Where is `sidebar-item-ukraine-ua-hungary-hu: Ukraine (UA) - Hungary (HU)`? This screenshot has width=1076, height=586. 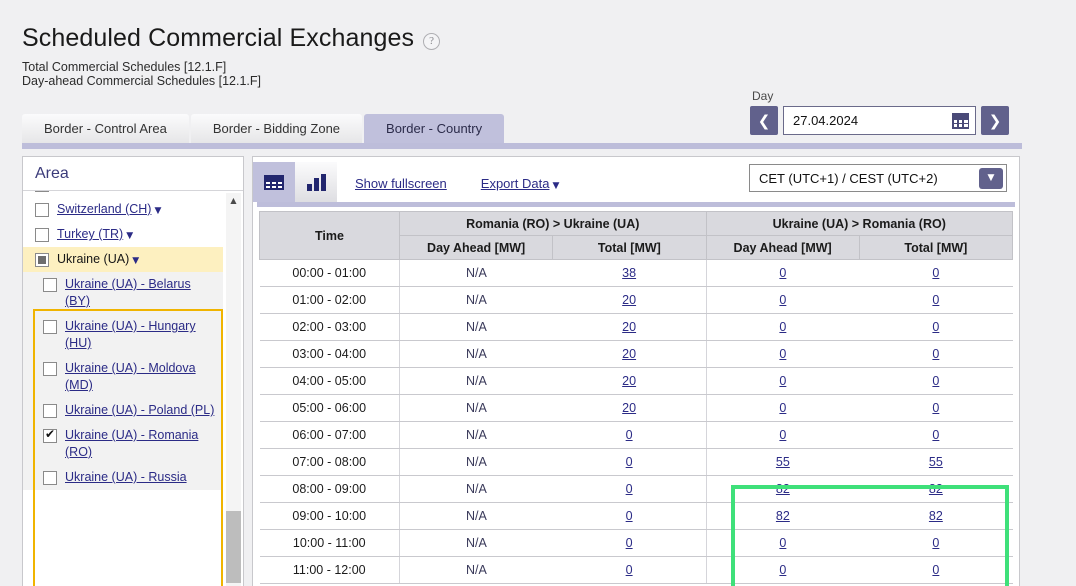
sidebar-item-ukraine-ua-hungary-hu: Ukraine (UA) - Hungary (HU) is located at coordinates (123, 335).